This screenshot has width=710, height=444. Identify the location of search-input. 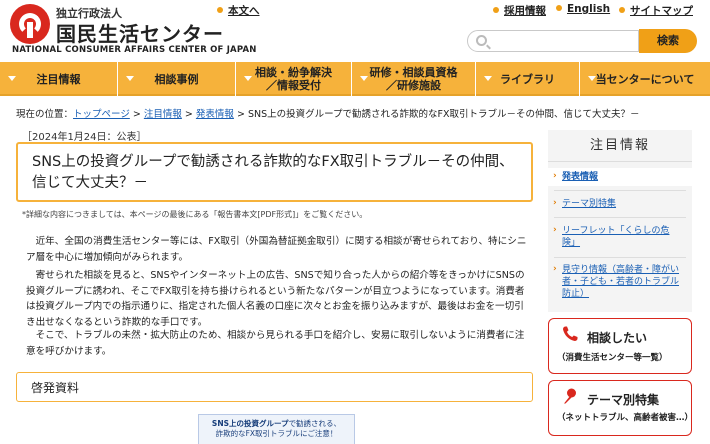
(562, 41).